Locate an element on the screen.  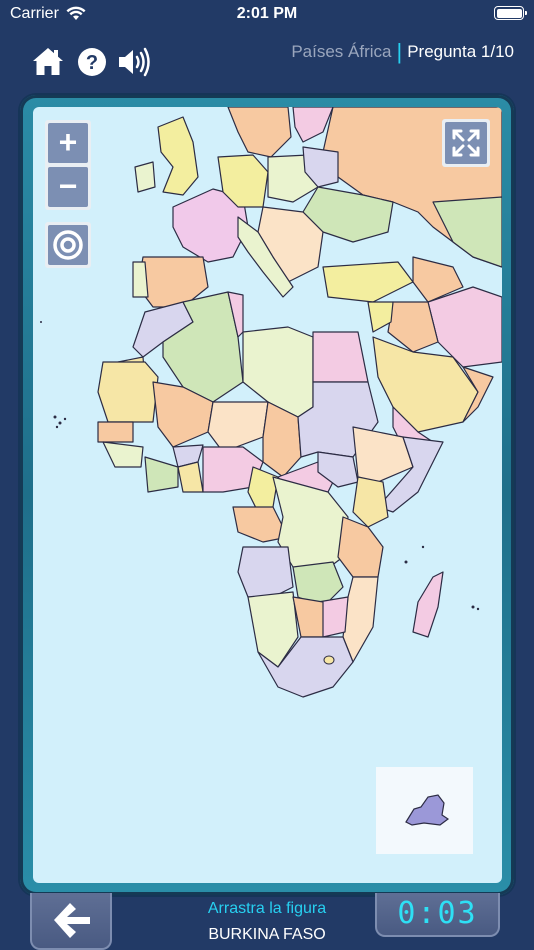
target-button-face is located at coordinates (68, 245).